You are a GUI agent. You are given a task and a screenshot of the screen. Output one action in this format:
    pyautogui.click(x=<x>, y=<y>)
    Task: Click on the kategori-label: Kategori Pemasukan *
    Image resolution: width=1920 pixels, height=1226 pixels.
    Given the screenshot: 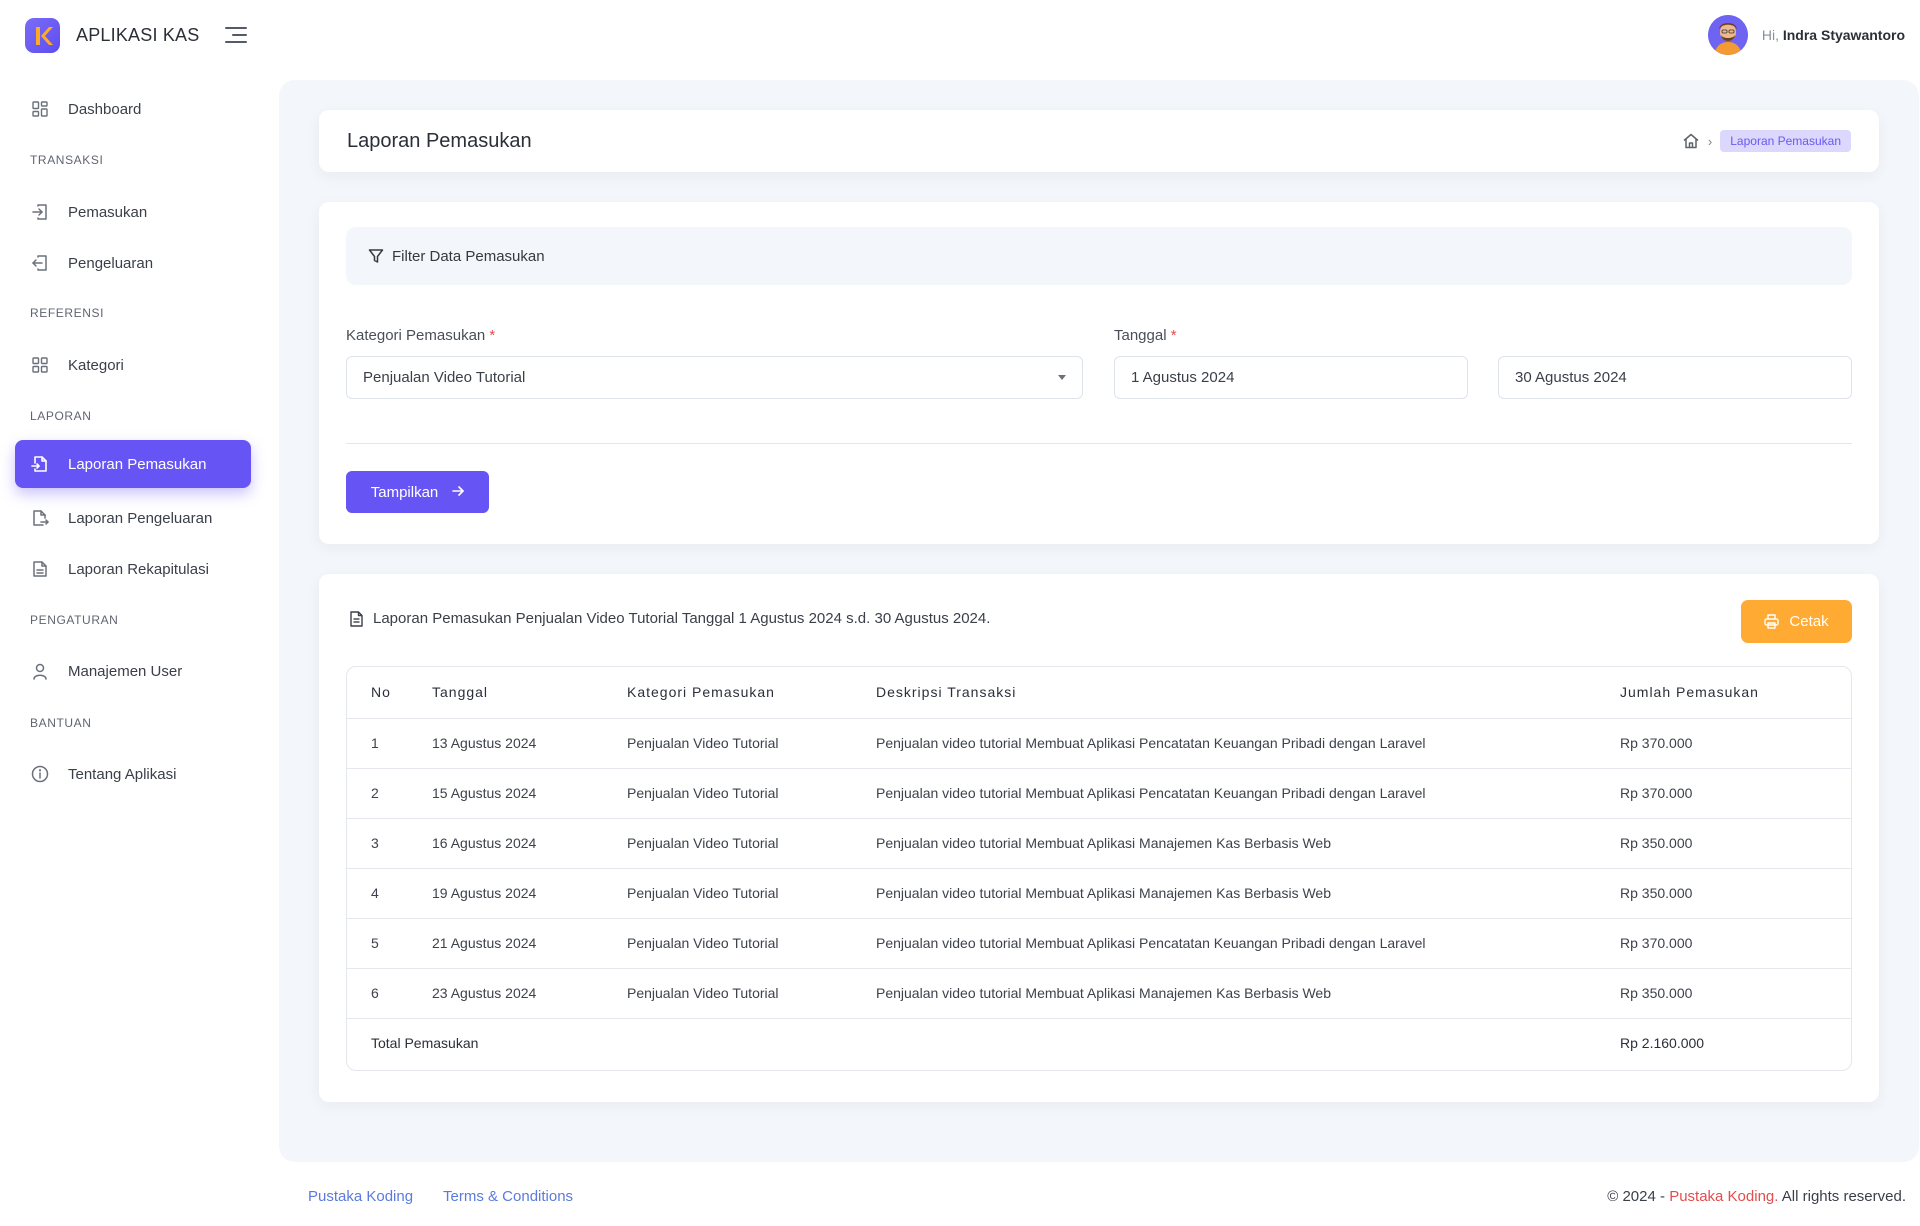 What is the action you would take?
    pyautogui.click(x=420, y=335)
    